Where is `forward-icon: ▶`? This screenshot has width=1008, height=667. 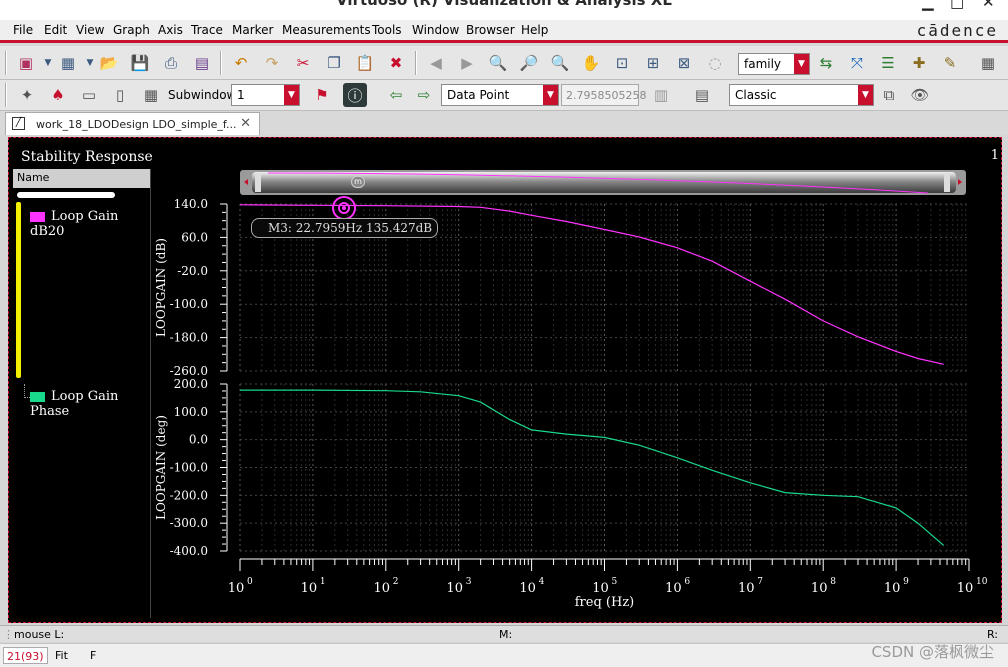 forward-icon: ▶ is located at coordinates (467, 63).